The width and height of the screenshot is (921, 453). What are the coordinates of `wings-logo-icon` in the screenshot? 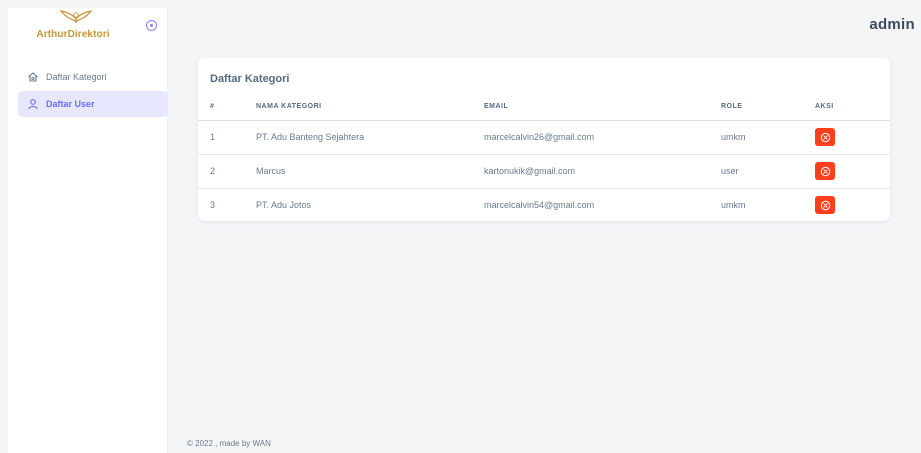 It's located at (76, 17).